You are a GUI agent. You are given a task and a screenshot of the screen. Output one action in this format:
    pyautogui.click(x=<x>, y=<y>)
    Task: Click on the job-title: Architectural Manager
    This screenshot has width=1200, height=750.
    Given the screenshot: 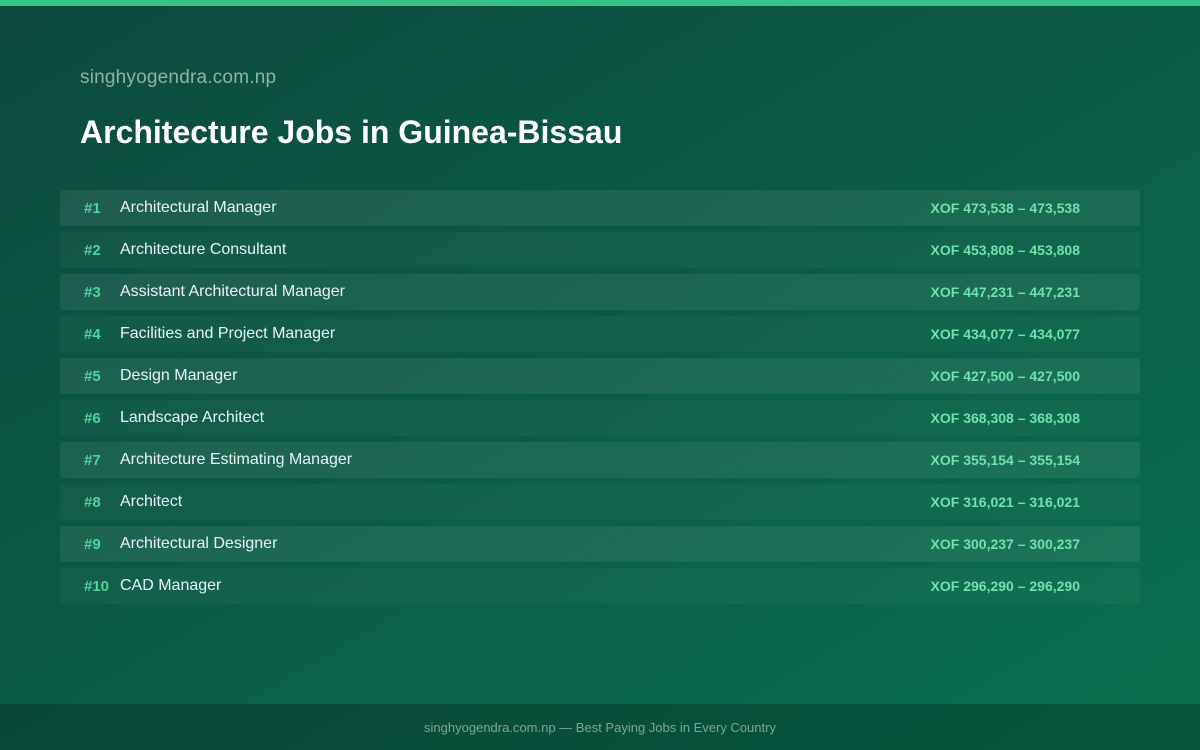 What is the action you would take?
    pyautogui.click(x=198, y=207)
    